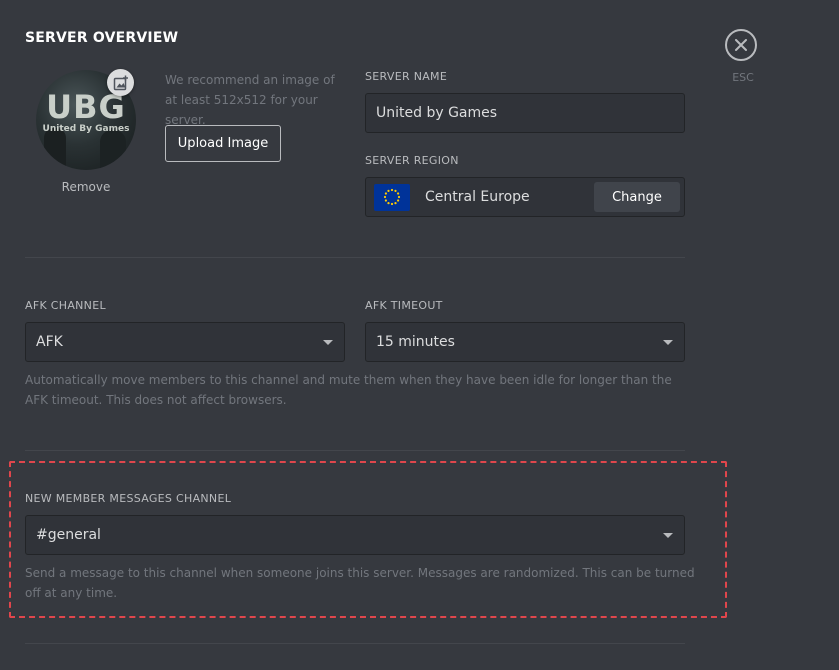 This screenshot has width=839, height=670. Describe the element at coordinates (415, 342) in the screenshot. I see `afk-timeout-value: 15 minutes` at that location.